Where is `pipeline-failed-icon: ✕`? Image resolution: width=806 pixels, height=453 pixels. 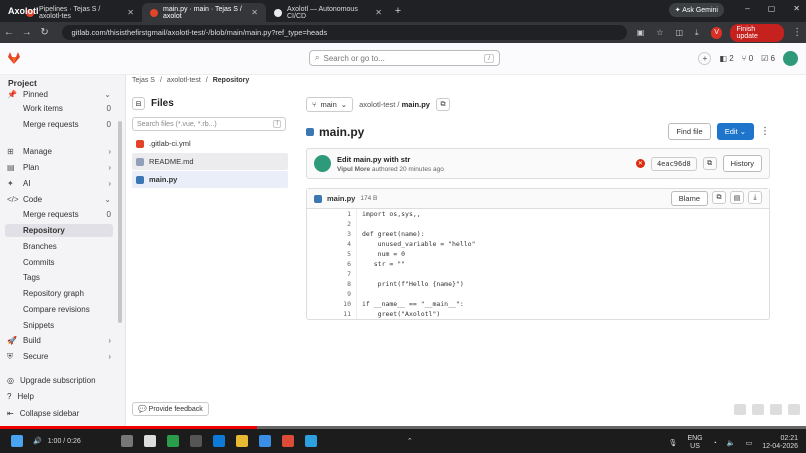
pipeline-failed-icon: ✕ is located at coordinates (640, 163).